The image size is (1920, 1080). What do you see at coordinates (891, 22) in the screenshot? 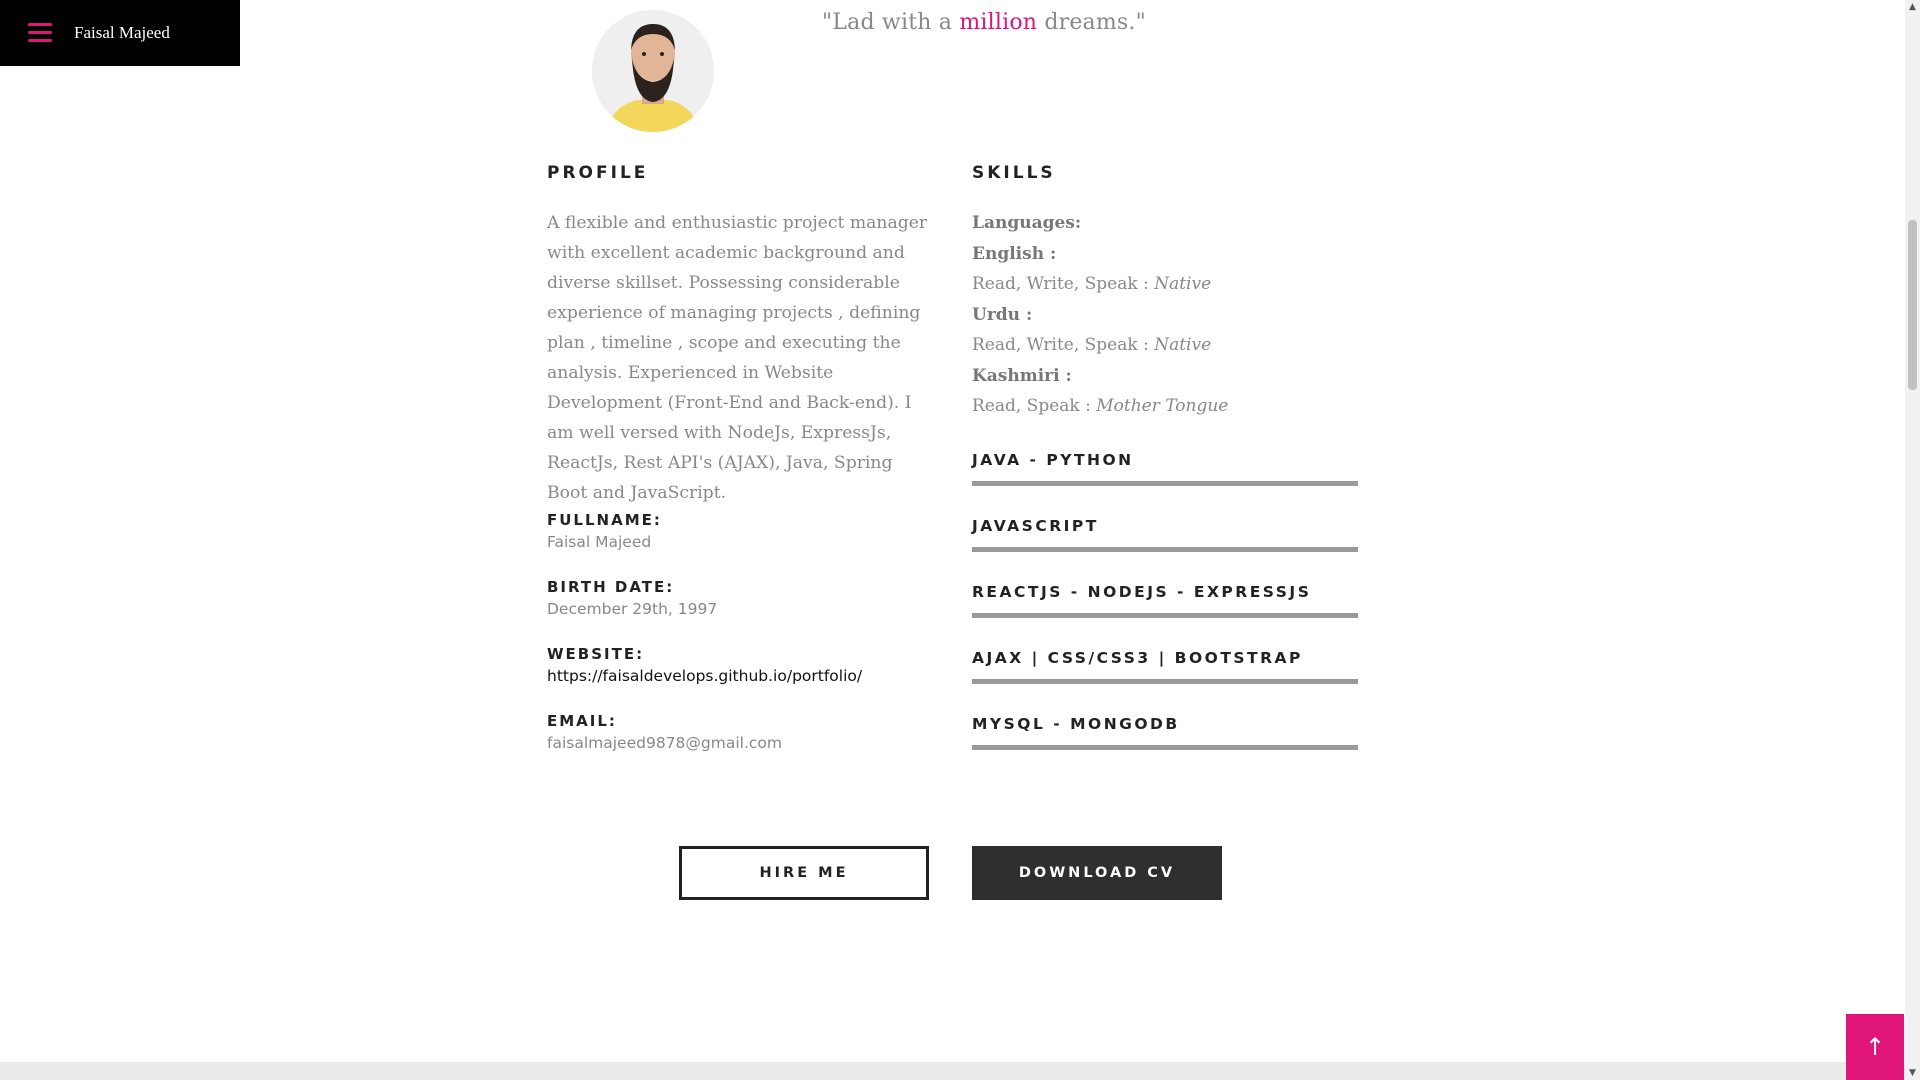
I see `tagline-prefix: "Lad with a` at bounding box center [891, 22].